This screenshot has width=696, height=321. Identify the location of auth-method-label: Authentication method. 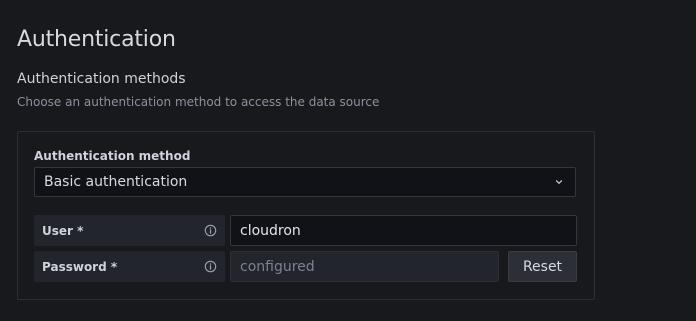
(112, 156).